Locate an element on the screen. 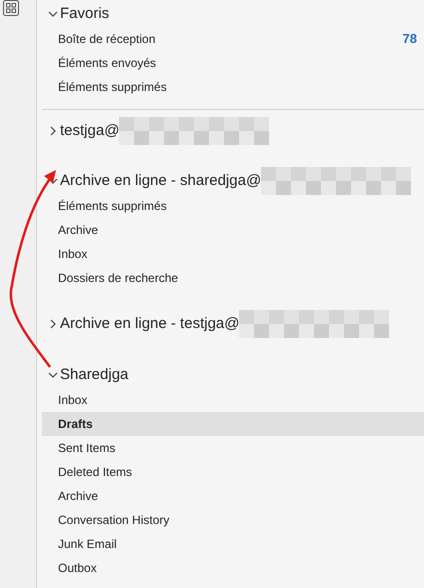  folder-item: Dossiers de recherche is located at coordinates (233, 278).